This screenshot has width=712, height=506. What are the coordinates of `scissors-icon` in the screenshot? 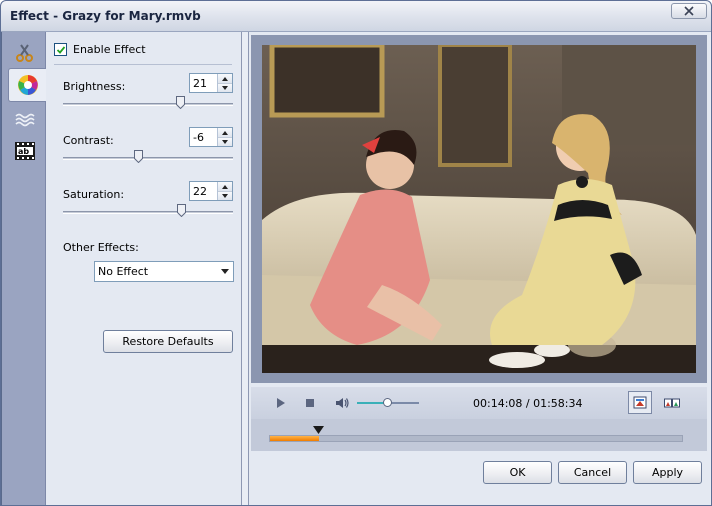 It's located at (24, 53).